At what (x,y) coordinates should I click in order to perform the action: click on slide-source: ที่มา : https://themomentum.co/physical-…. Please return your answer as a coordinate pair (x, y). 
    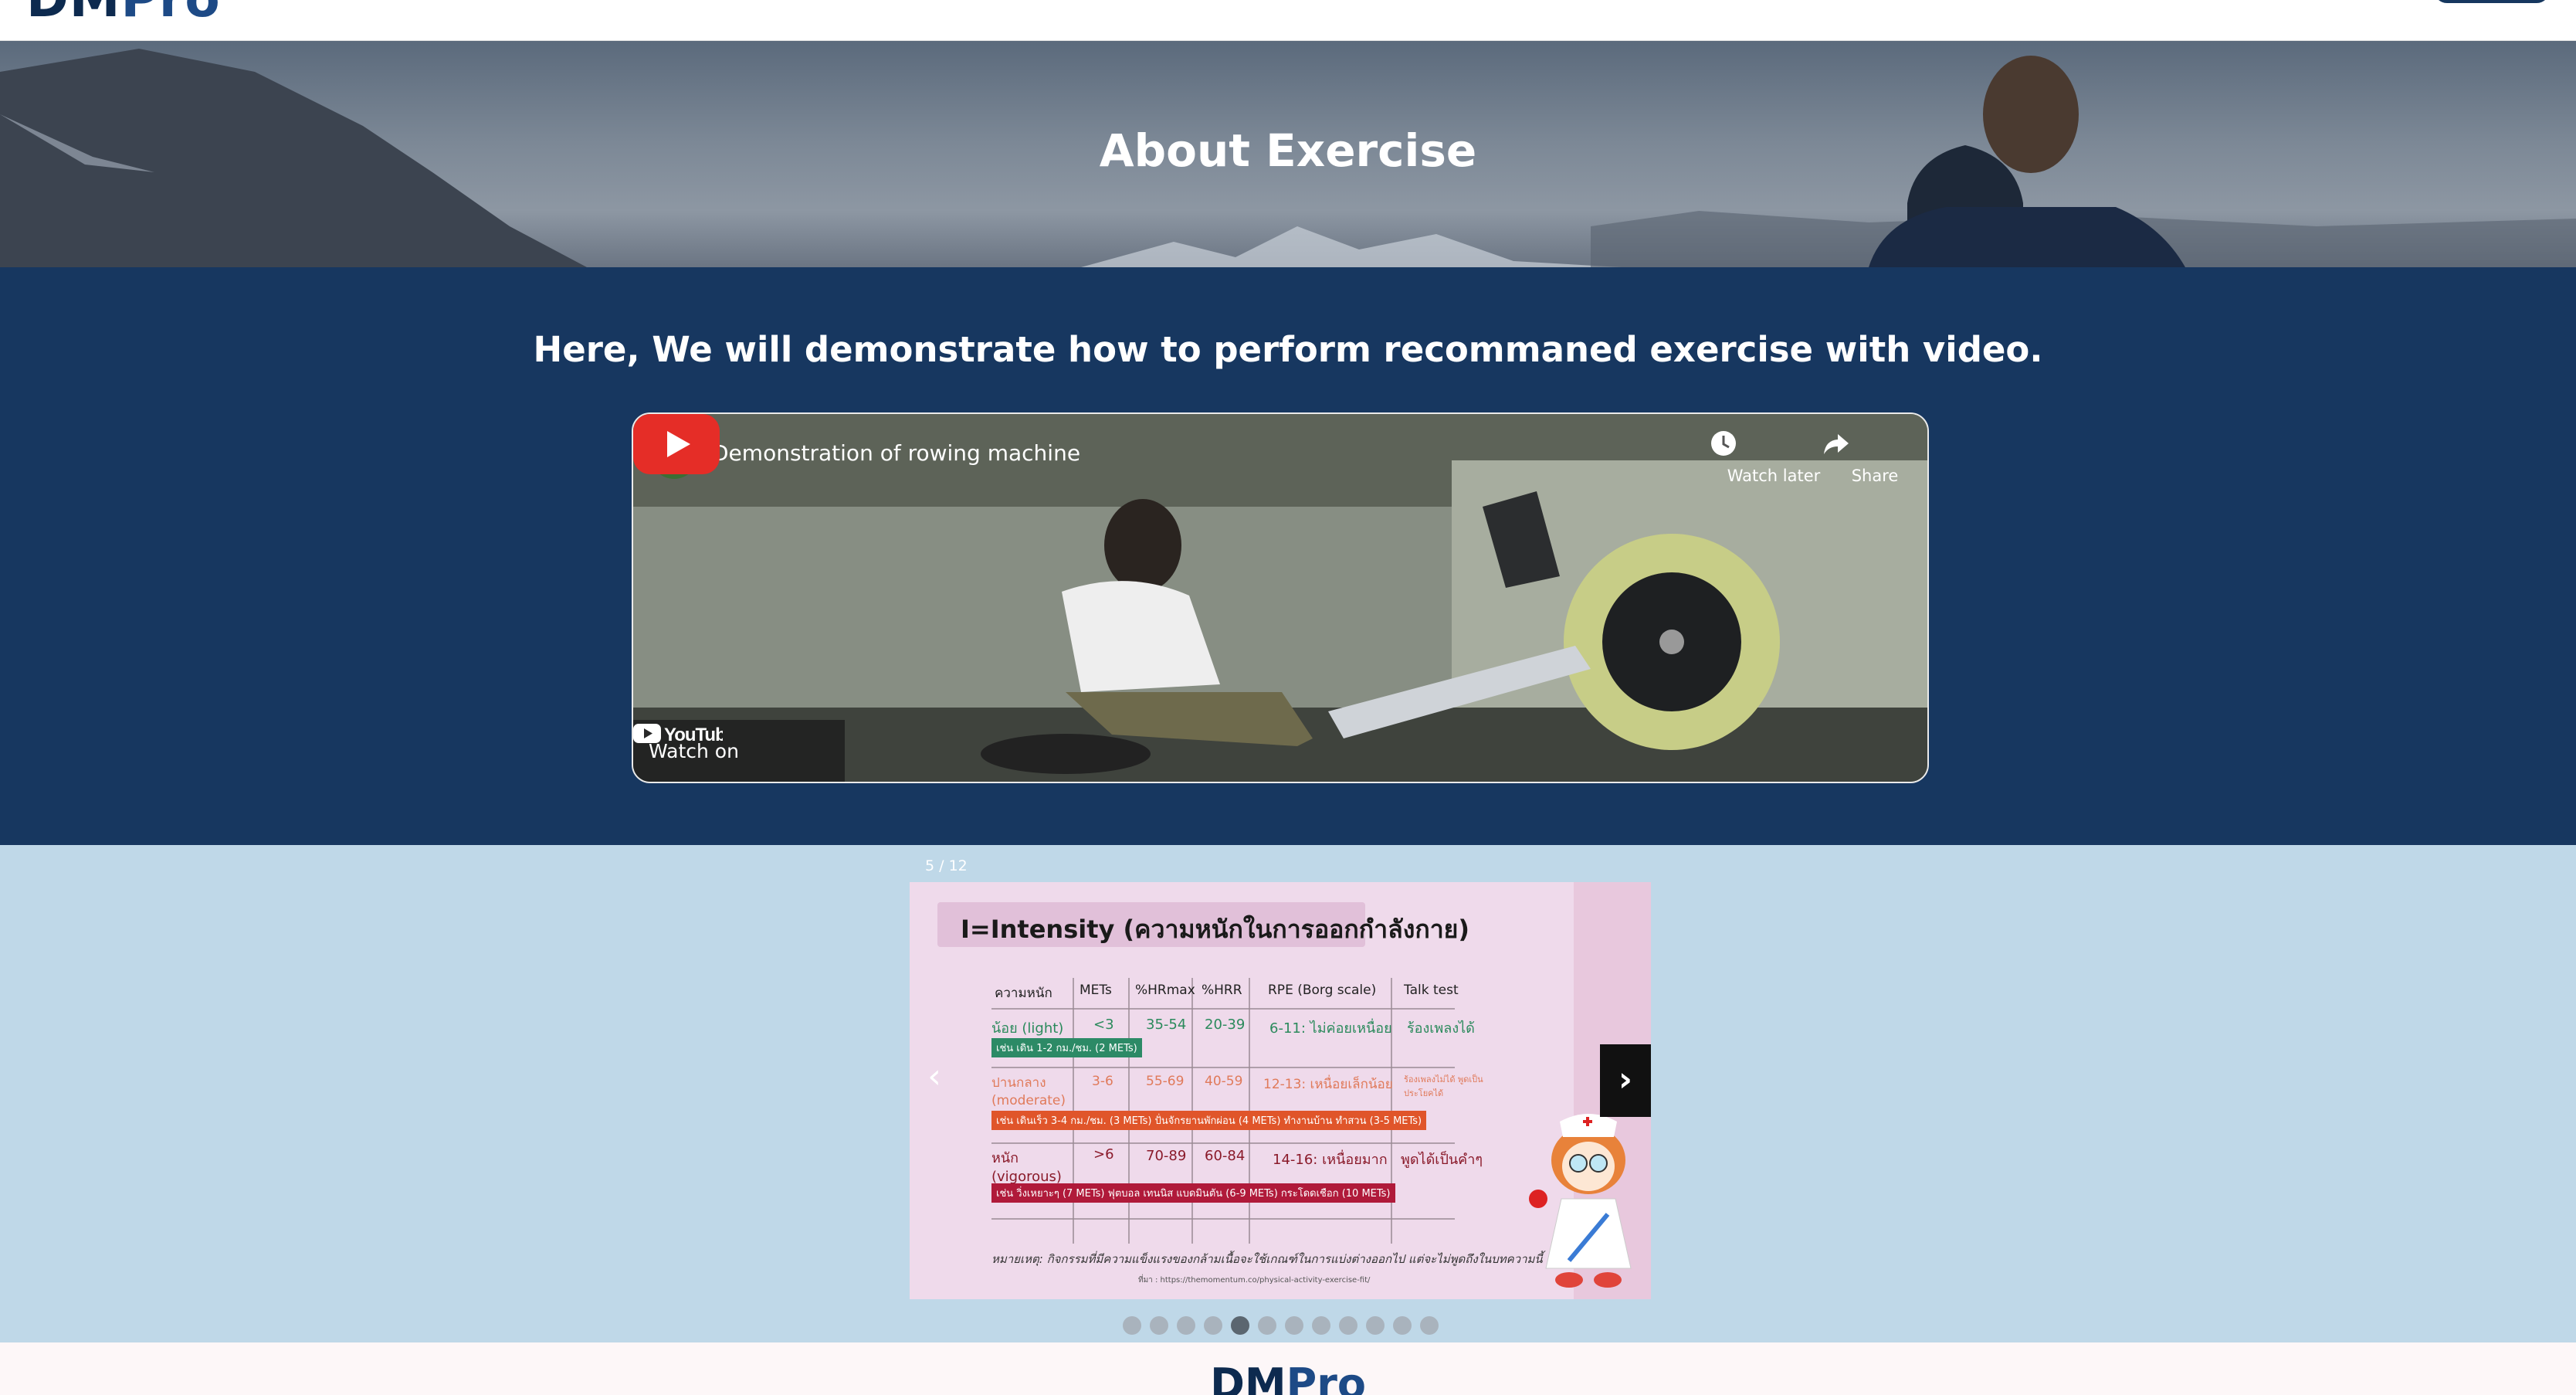
    Looking at the image, I should click on (1254, 1280).